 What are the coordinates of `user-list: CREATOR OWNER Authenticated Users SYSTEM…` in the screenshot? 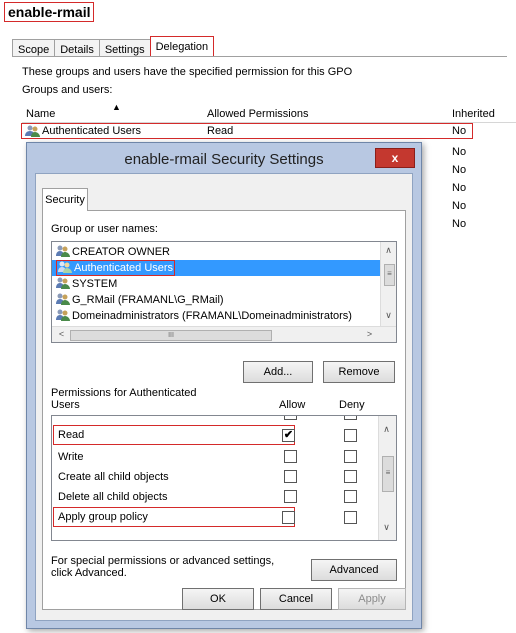 It's located at (224, 292).